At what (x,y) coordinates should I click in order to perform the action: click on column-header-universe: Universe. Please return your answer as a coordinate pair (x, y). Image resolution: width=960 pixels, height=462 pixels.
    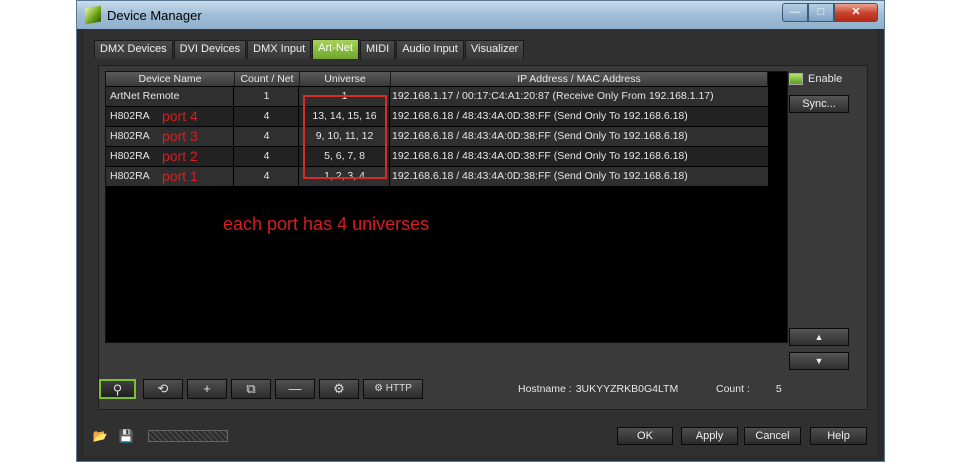
    Looking at the image, I should click on (345, 79).